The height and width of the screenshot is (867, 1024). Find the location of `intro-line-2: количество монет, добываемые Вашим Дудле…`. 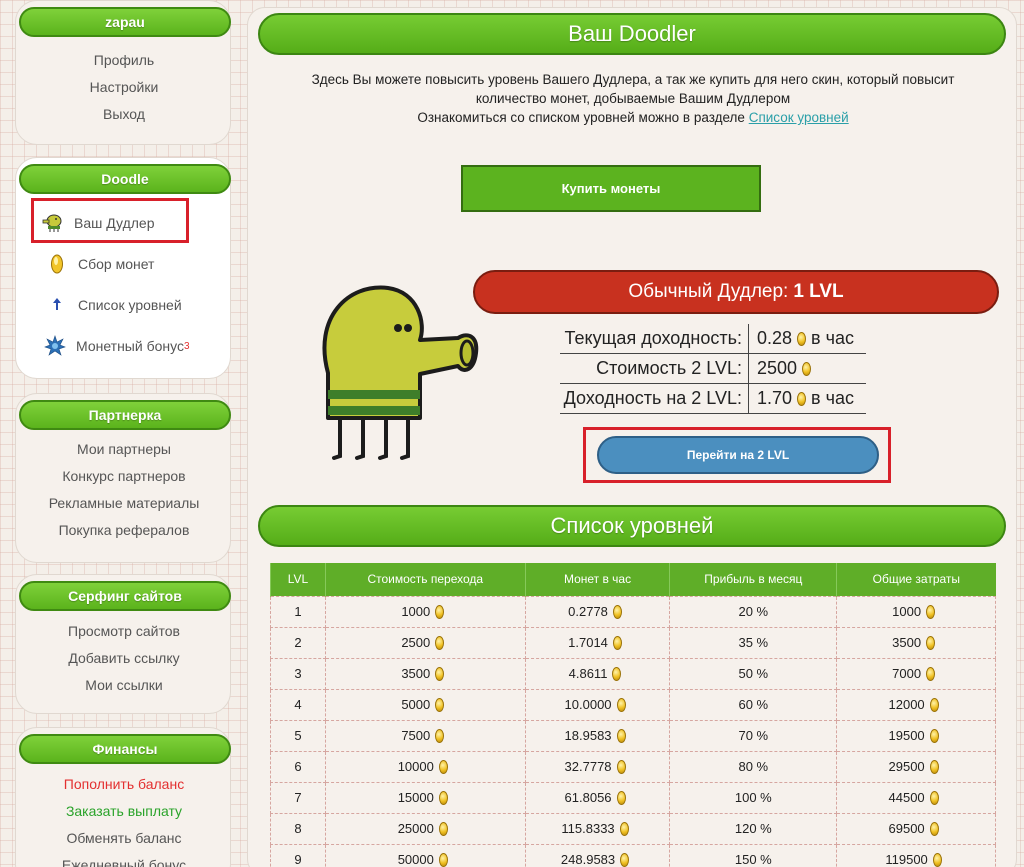

intro-line-2: количество монет, добываемые Вашим Дудле… is located at coordinates (633, 98).